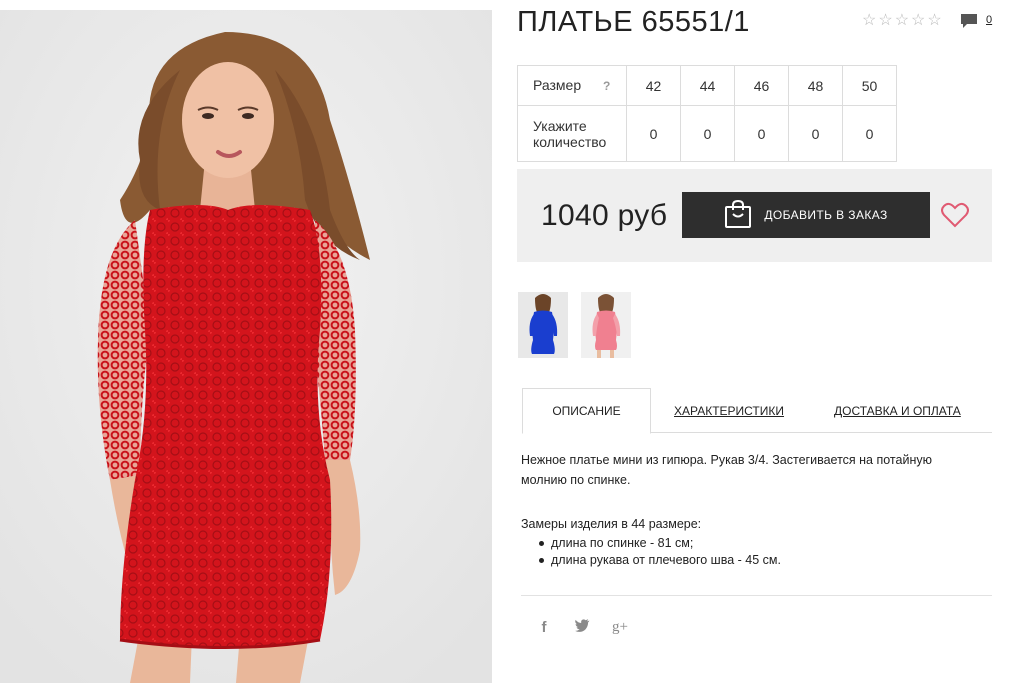 This screenshot has width=1015, height=683. What do you see at coordinates (544, 627) in the screenshot?
I see `facebook-icon: f` at bounding box center [544, 627].